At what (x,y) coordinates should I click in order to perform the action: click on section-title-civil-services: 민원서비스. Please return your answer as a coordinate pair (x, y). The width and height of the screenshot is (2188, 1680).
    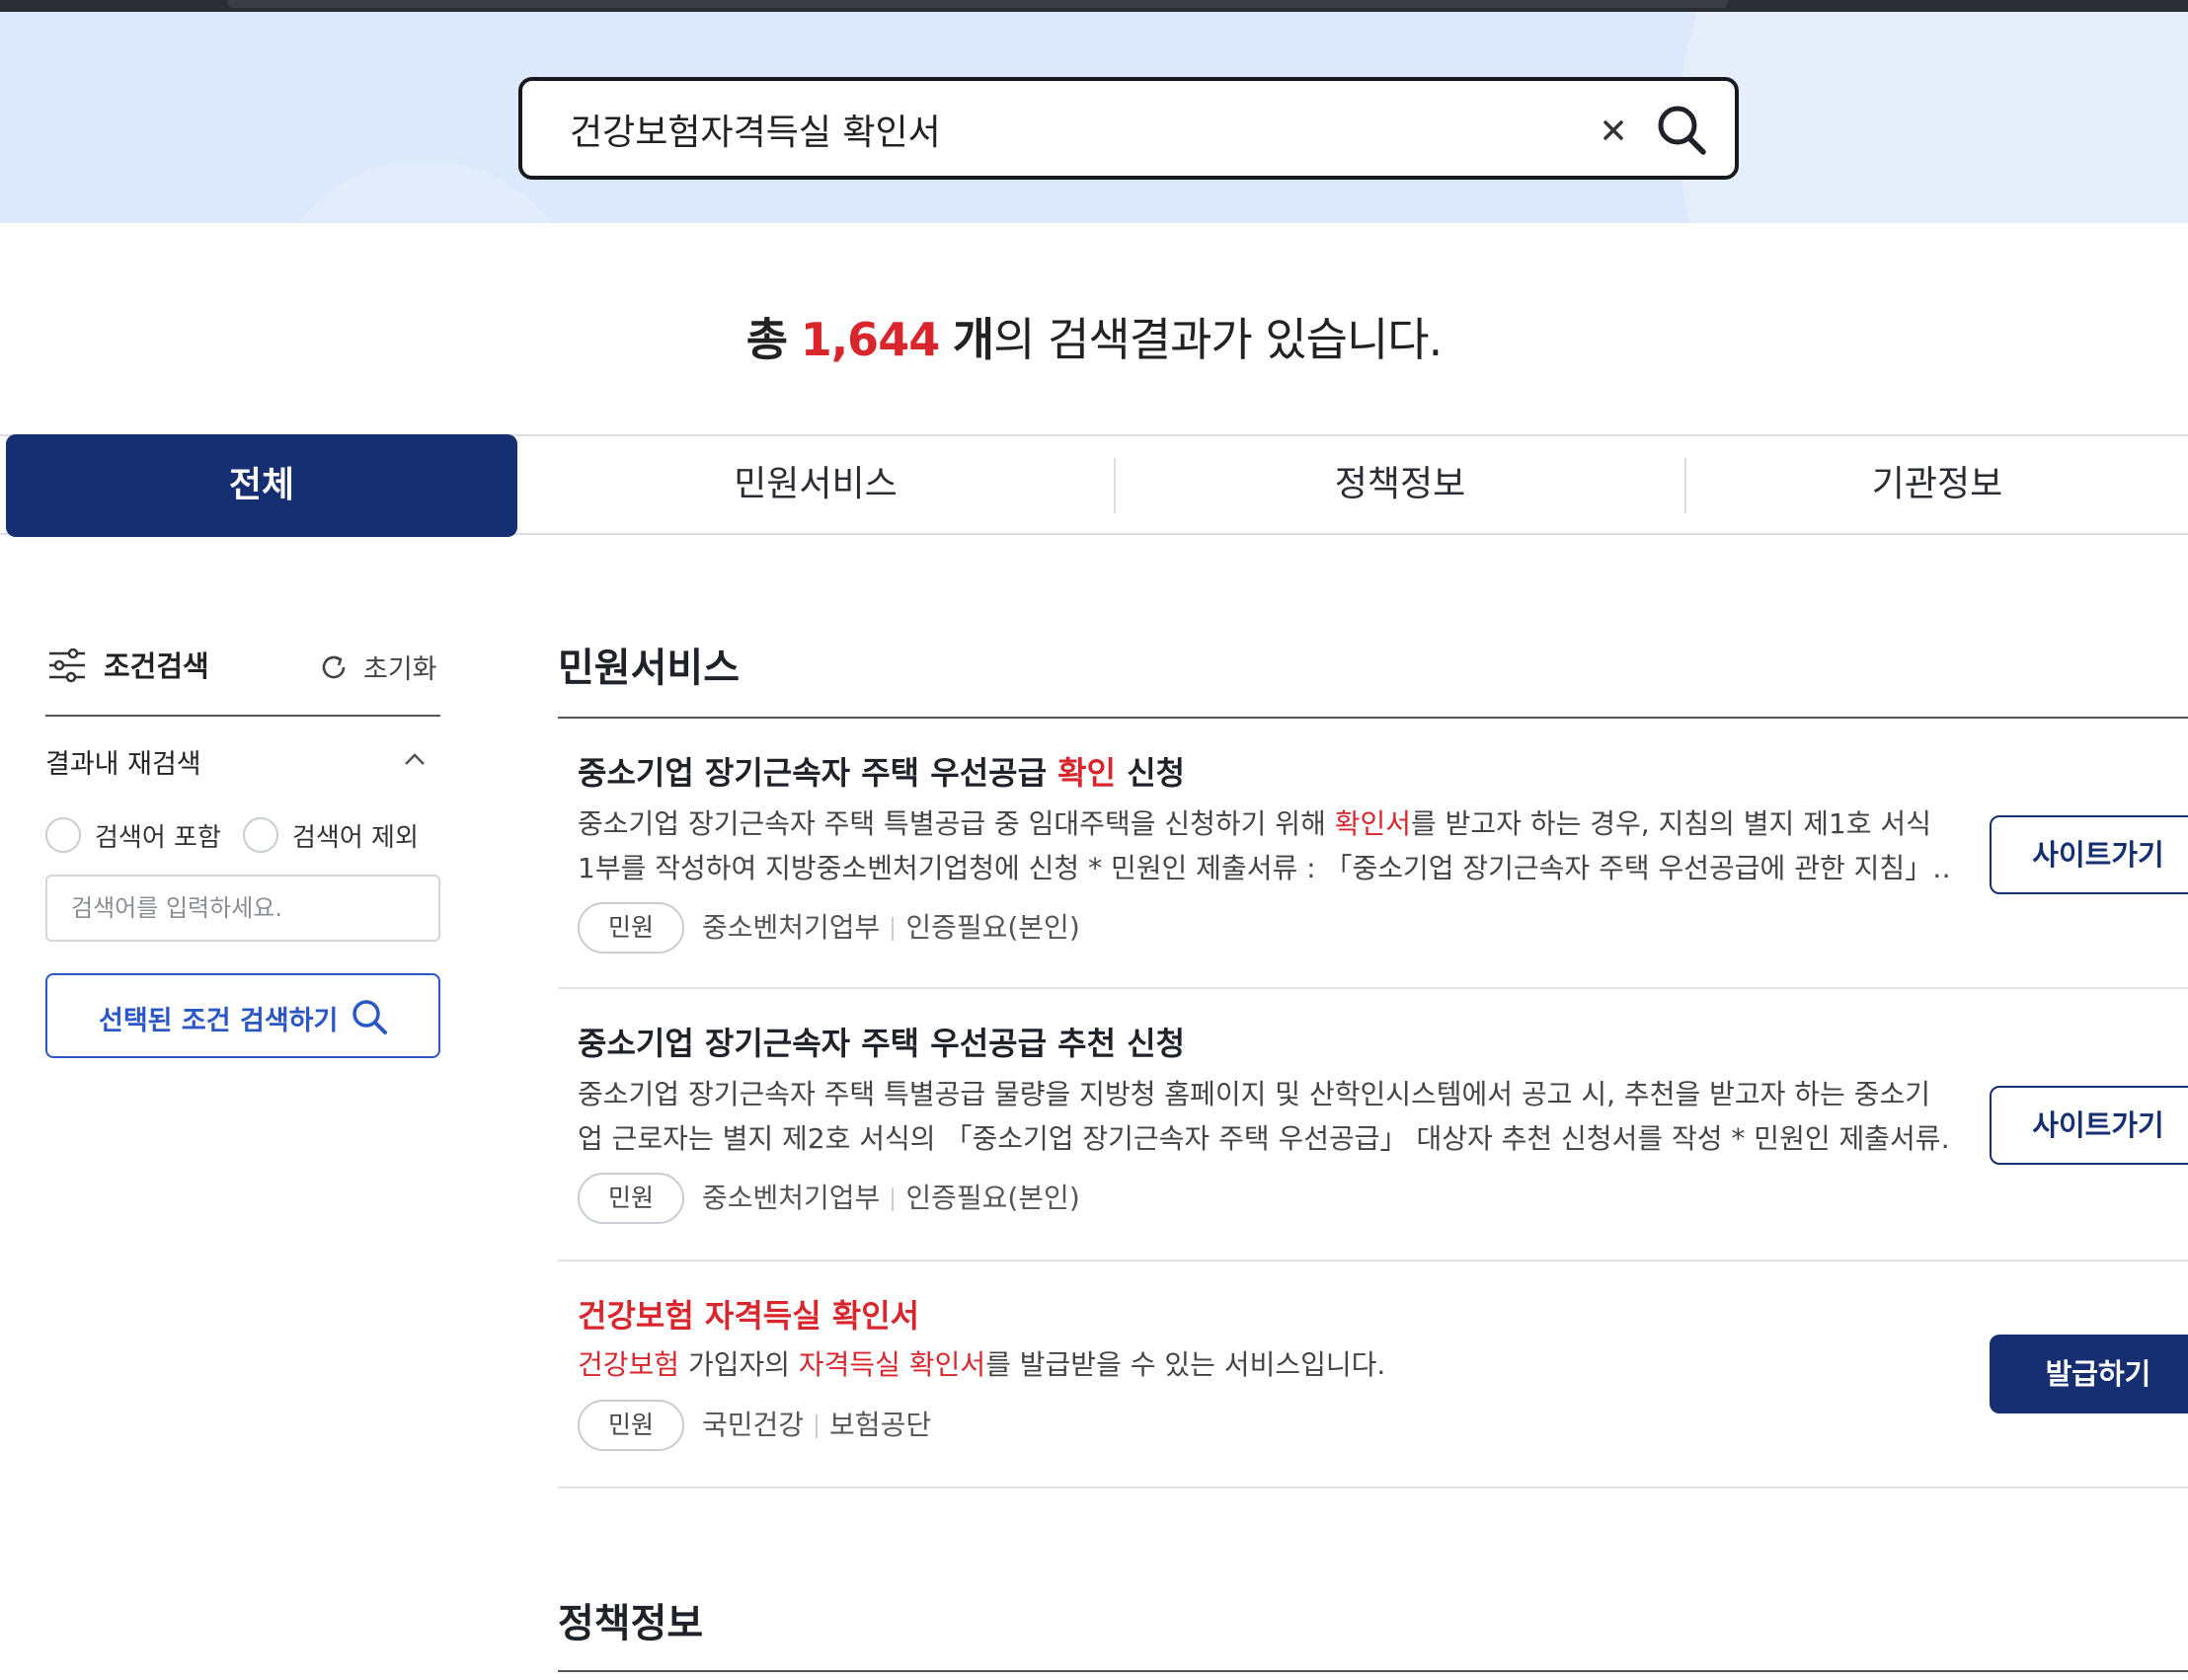
    Looking at the image, I should click on (649, 668).